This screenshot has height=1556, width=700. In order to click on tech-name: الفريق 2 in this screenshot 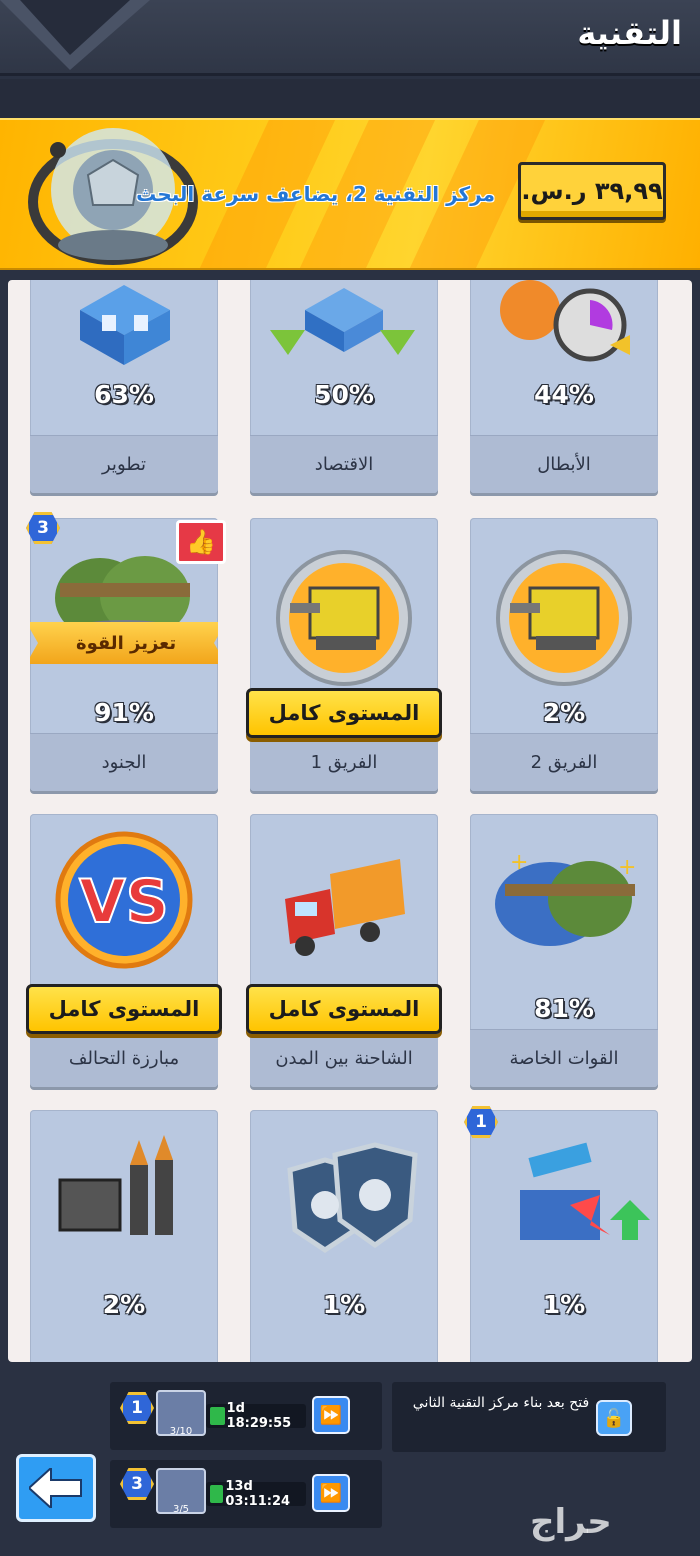, I will do `click(564, 762)`.